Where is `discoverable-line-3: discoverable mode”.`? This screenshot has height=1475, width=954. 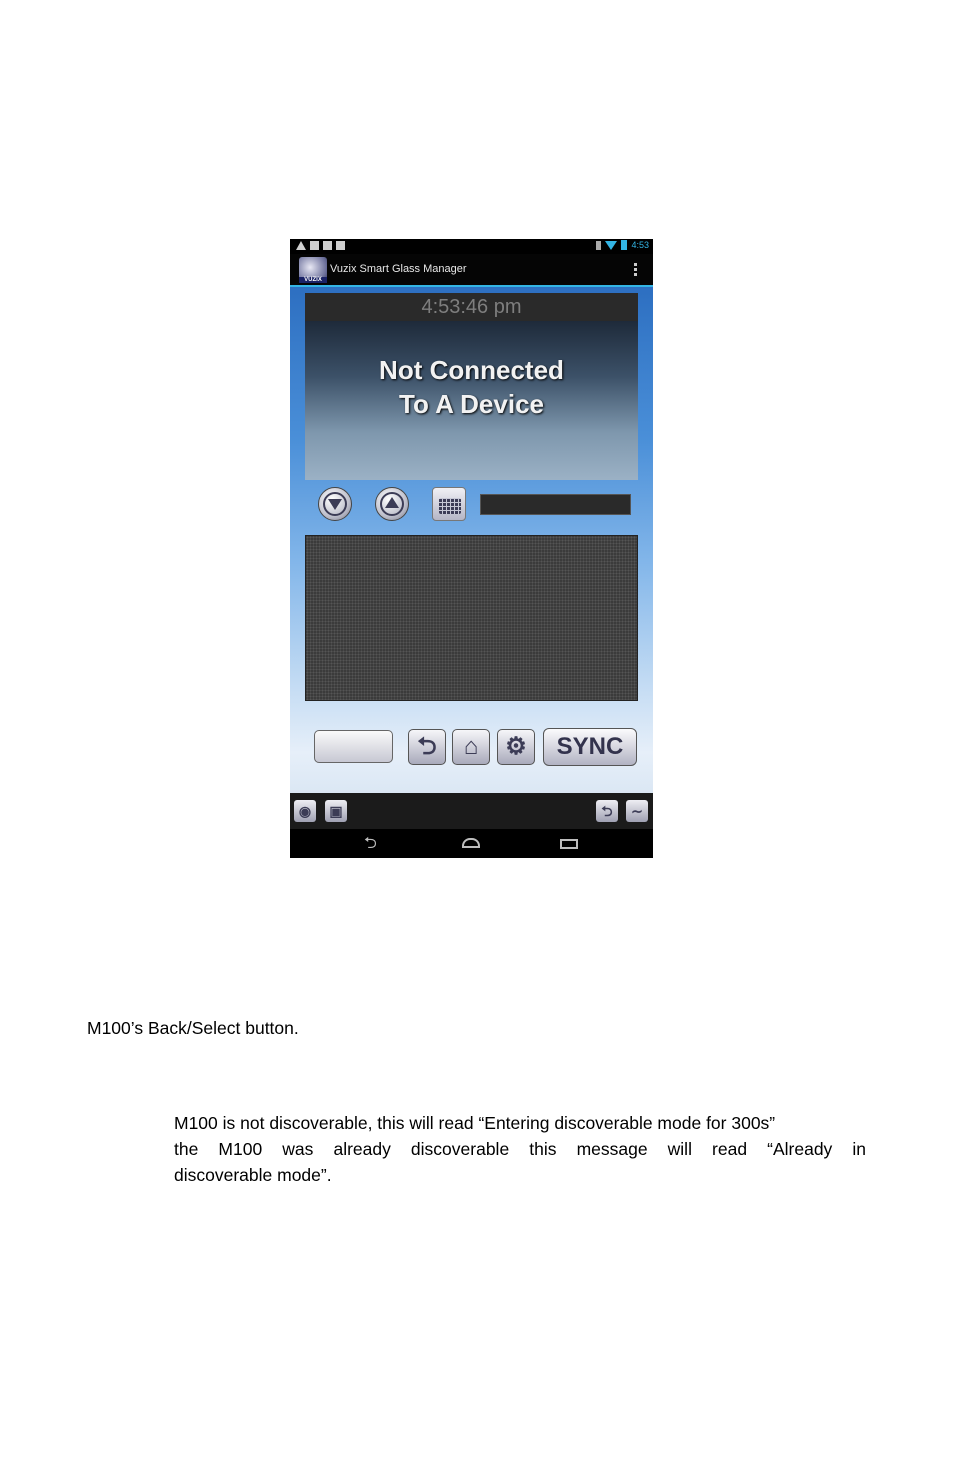 discoverable-line-3: discoverable mode”. is located at coordinates (253, 1175).